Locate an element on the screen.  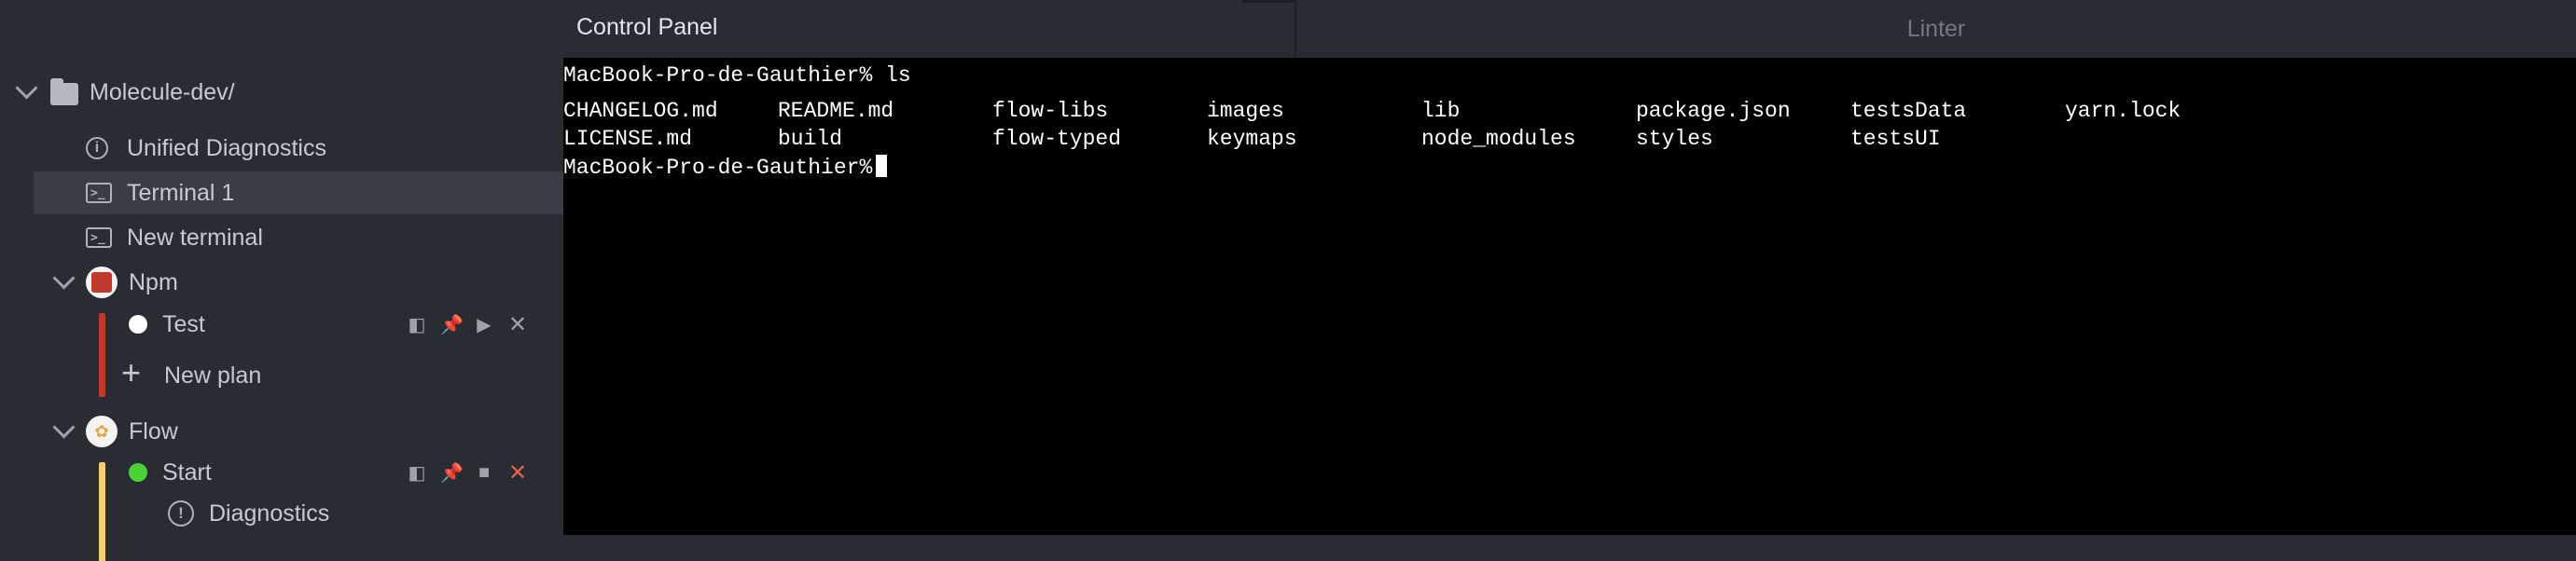
terminal-file-entry: node_modules is located at coordinates (1498, 139).